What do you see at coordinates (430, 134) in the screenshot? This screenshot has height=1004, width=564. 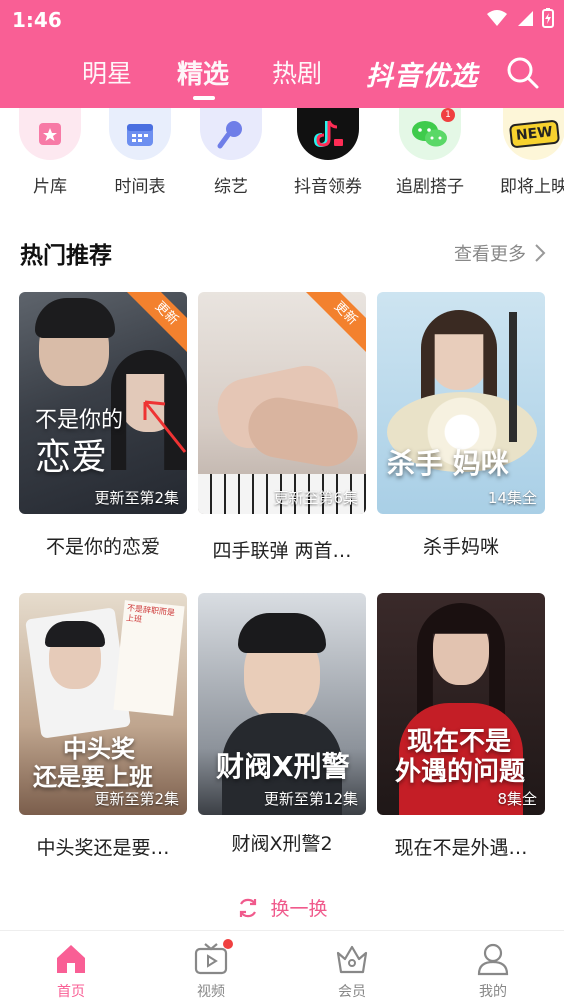 I see `wechat-chat-icon: 1` at bounding box center [430, 134].